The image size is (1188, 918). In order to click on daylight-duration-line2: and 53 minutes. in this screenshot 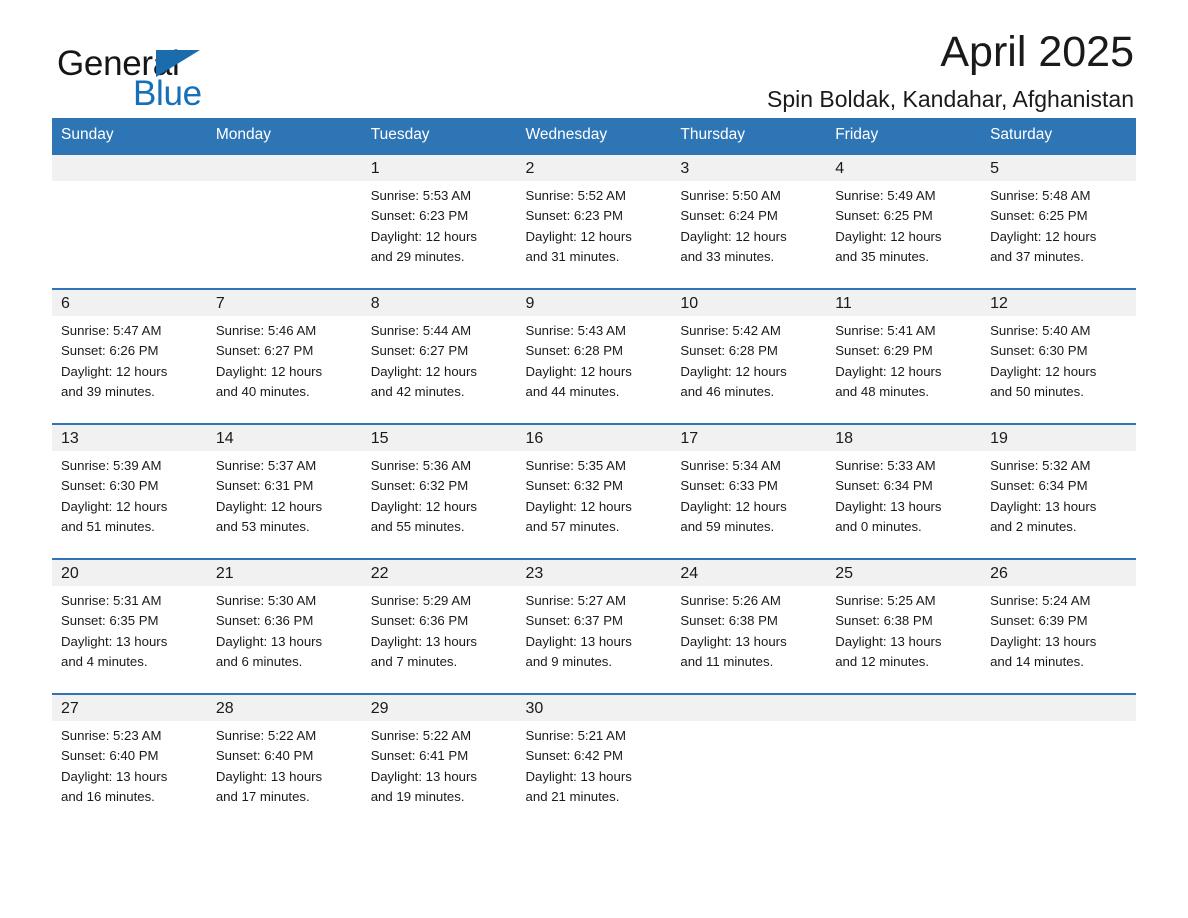, I will do `click(262, 527)`.